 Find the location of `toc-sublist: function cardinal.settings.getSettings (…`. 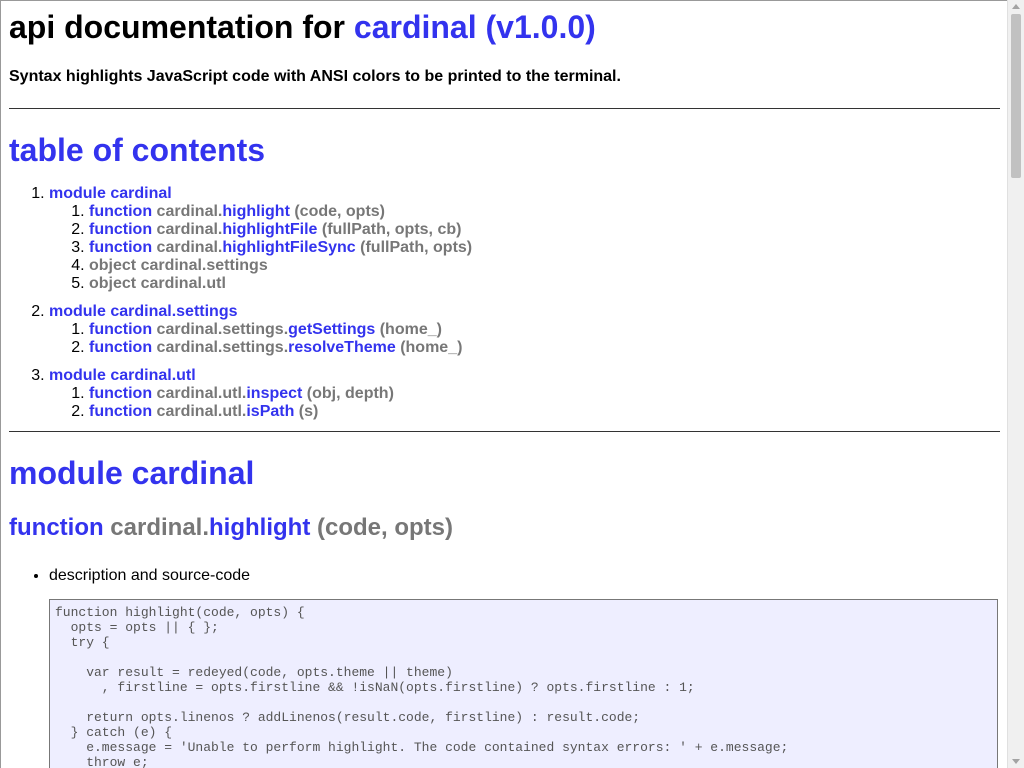

toc-sublist: function cardinal.settings.getSettings (… is located at coordinates (524, 339).